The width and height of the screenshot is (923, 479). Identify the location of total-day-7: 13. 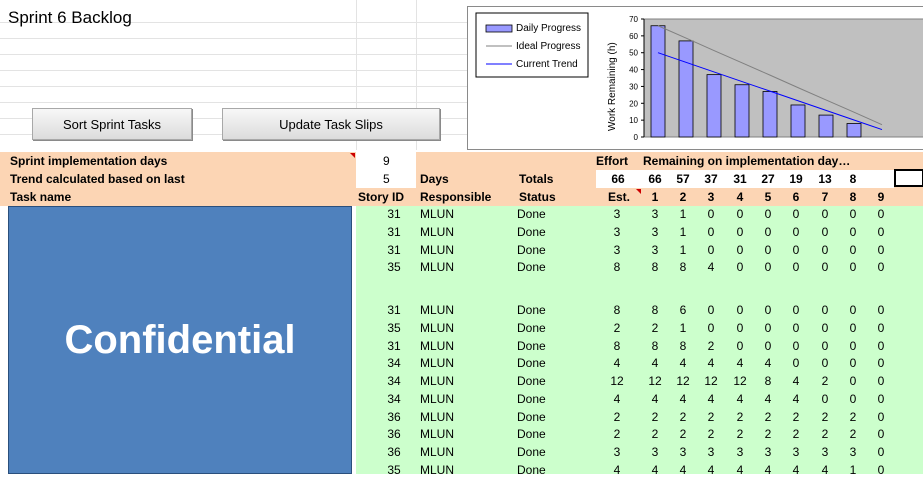
(825, 179).